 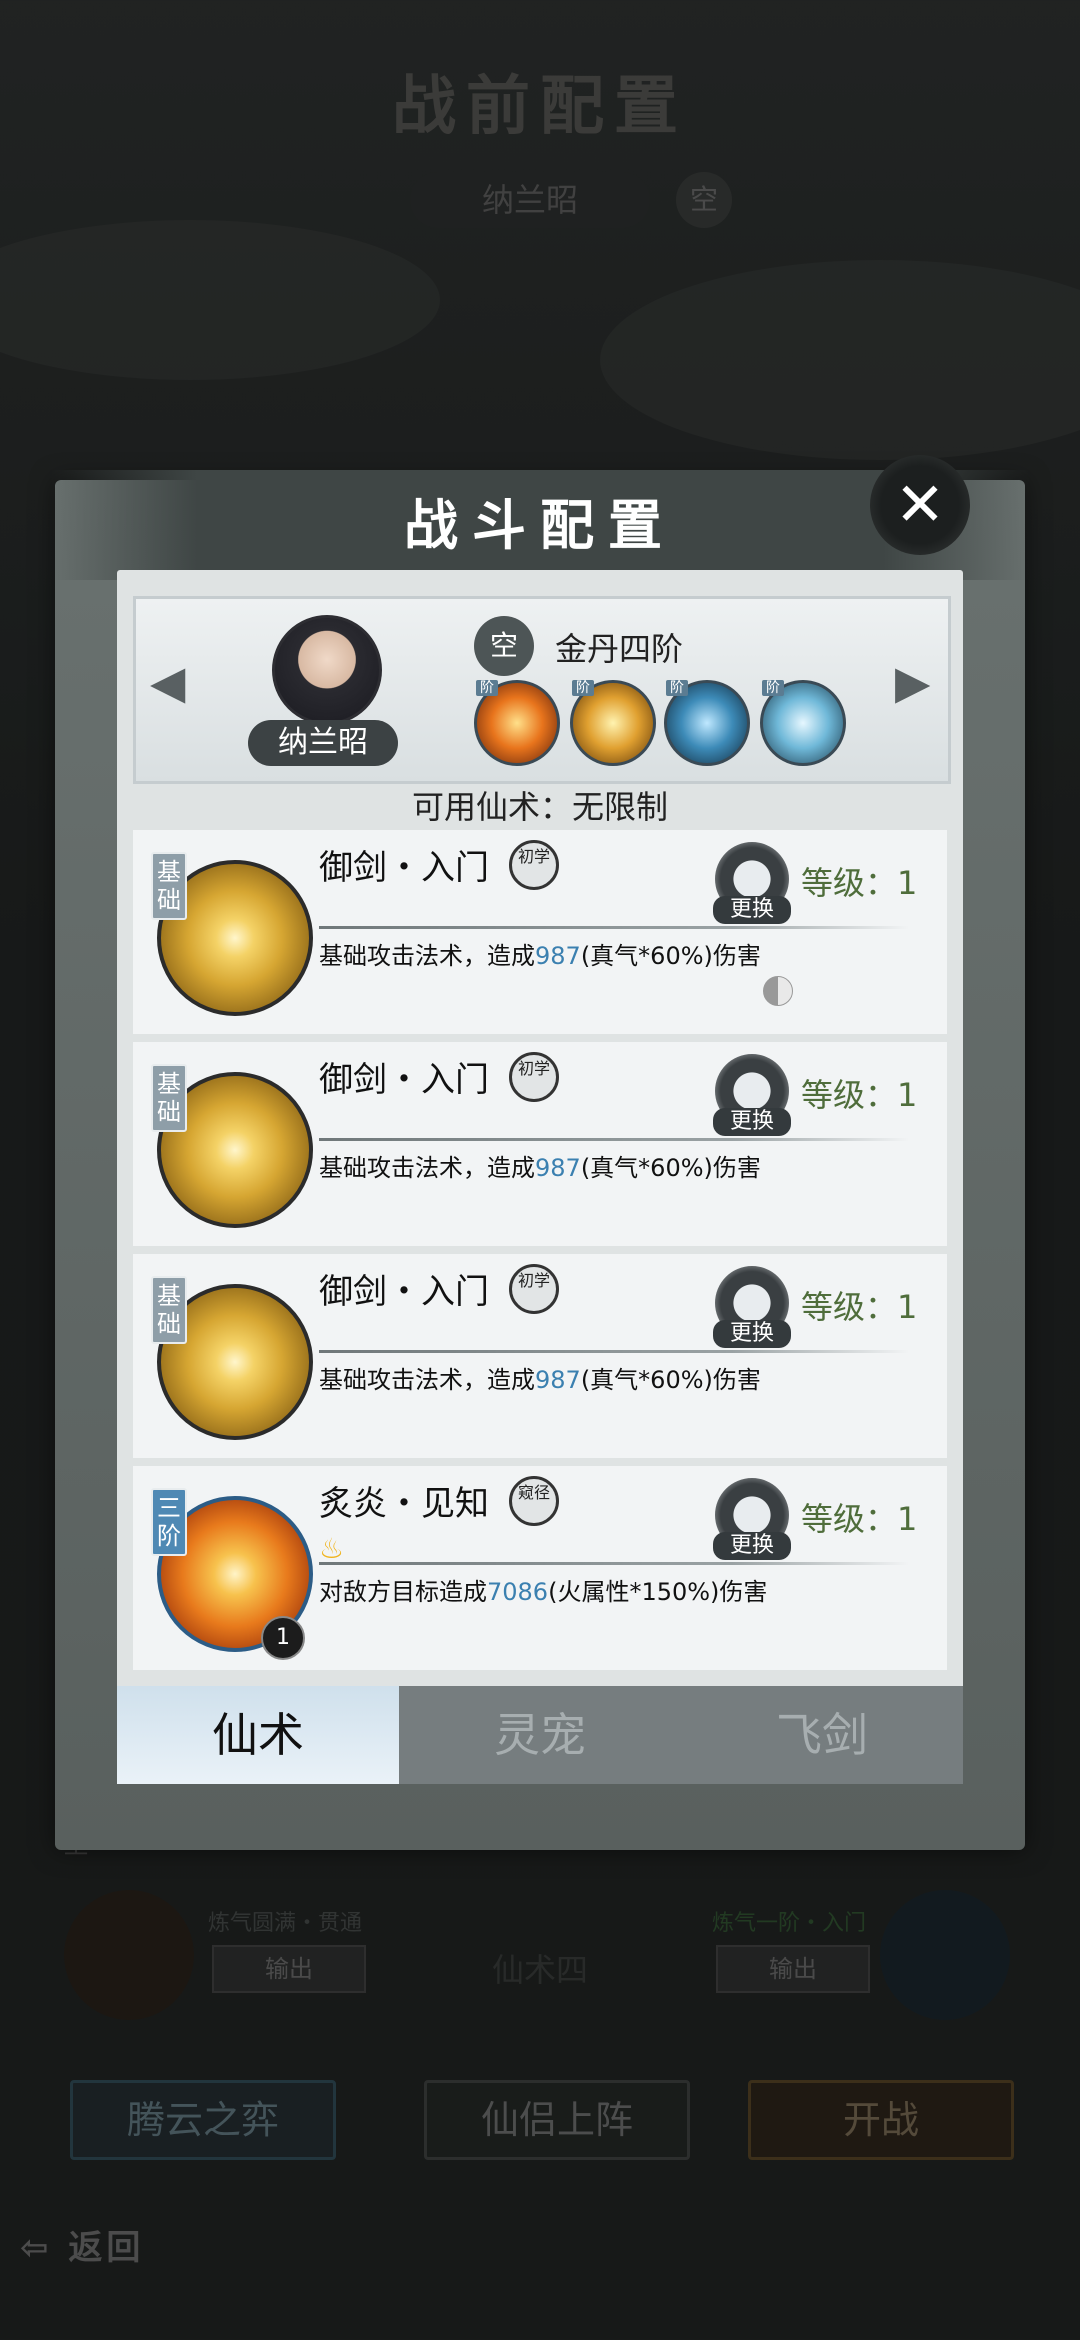 I want to click on damage-value: 7086, so click(x=518, y=1592).